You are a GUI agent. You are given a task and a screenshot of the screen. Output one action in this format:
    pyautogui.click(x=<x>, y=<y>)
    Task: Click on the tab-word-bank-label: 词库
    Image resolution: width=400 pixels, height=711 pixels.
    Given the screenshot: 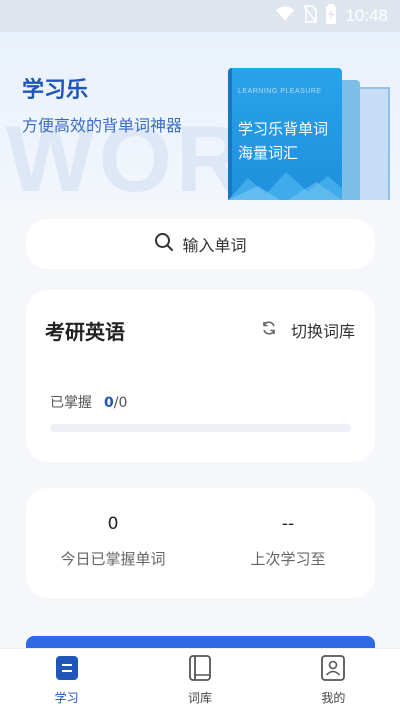 What is the action you would take?
    pyautogui.click(x=199, y=698)
    